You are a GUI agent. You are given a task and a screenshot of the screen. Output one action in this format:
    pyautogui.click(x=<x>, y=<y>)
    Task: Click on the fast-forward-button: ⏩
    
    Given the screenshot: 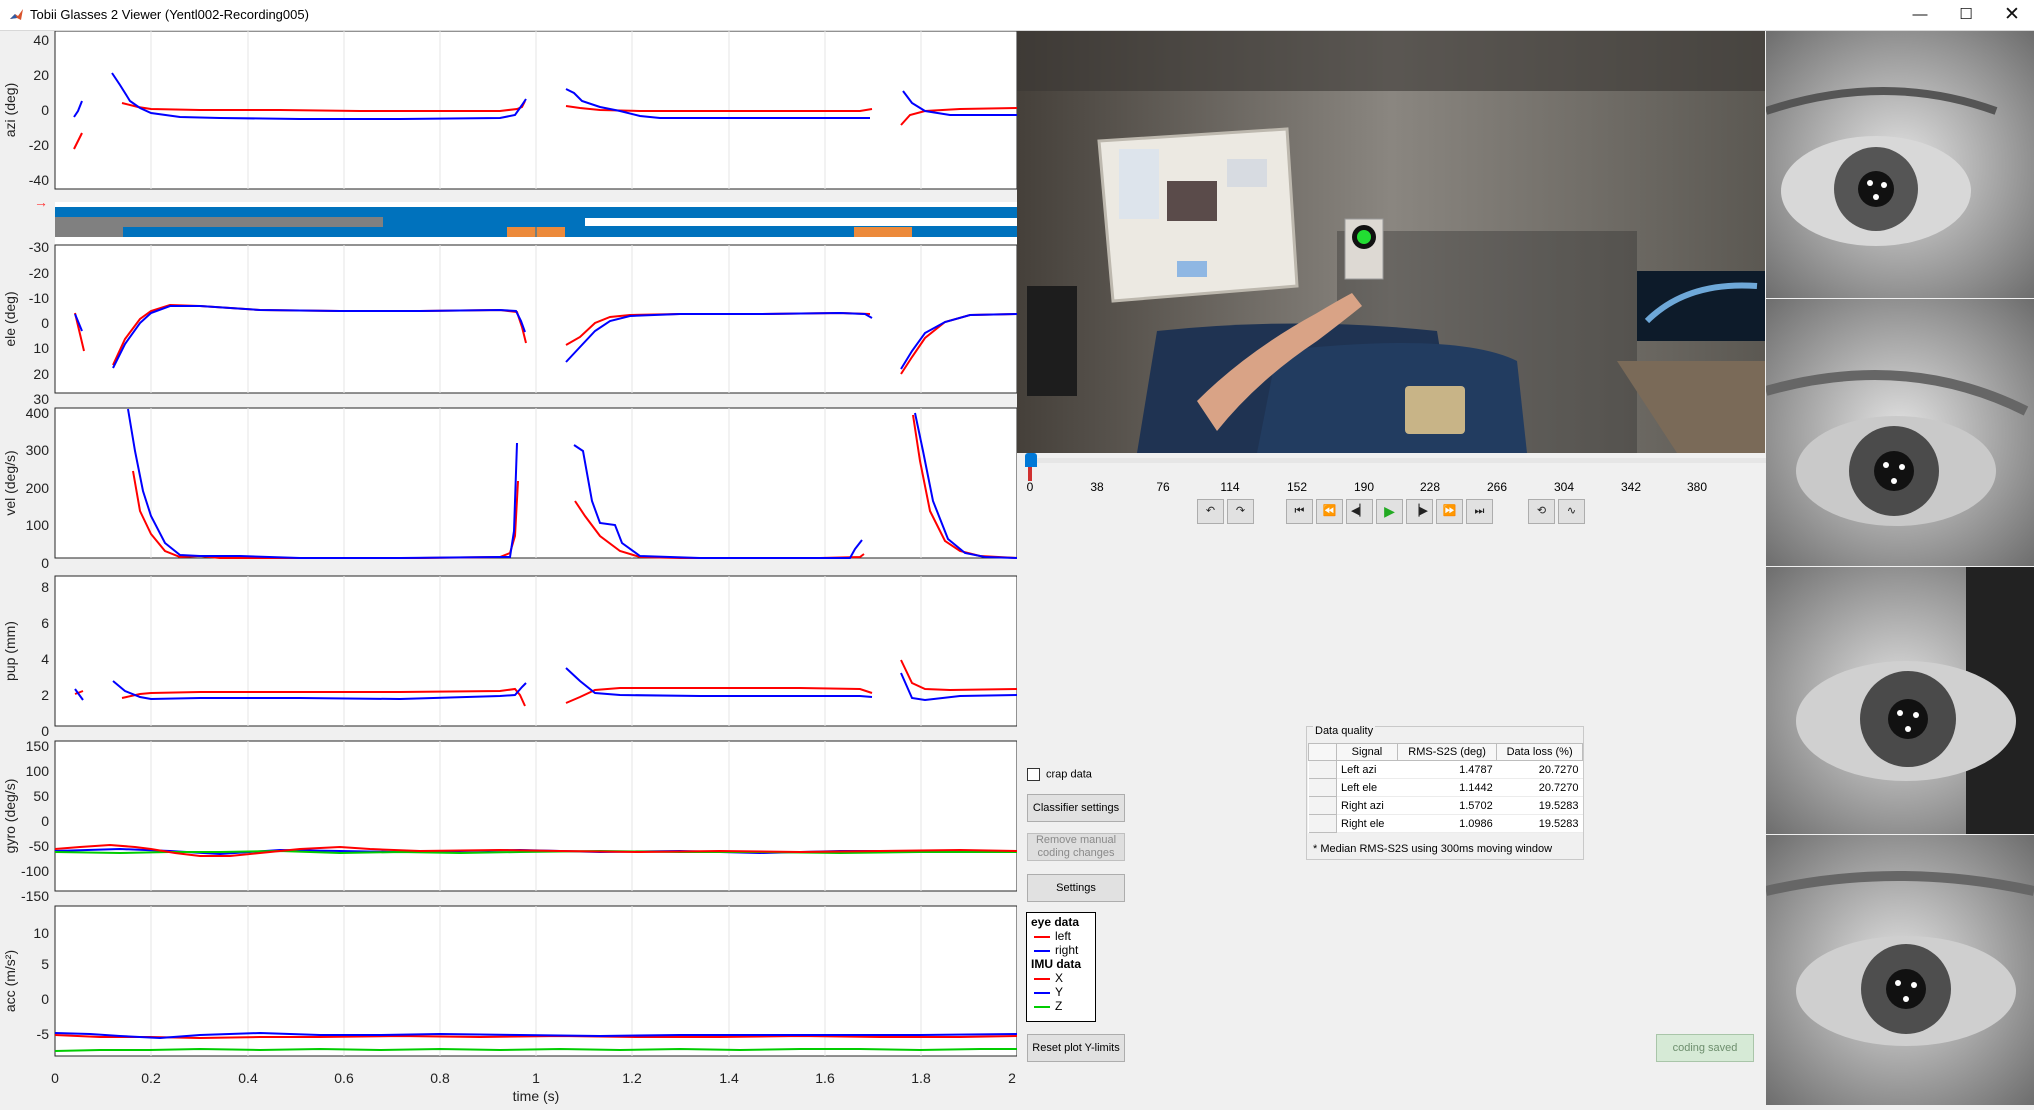 What is the action you would take?
    pyautogui.click(x=1449, y=511)
    